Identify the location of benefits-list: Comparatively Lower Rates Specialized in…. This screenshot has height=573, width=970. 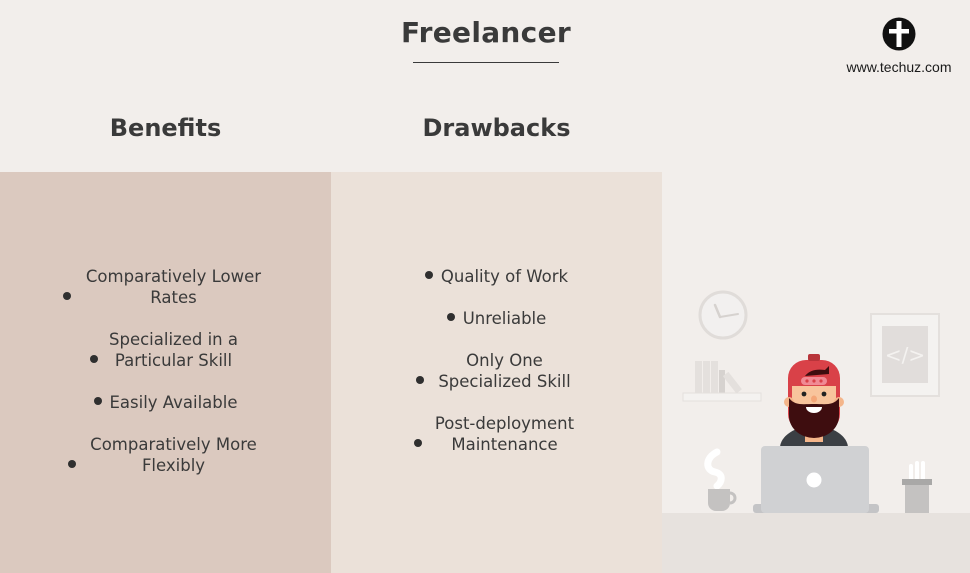
(165, 381).